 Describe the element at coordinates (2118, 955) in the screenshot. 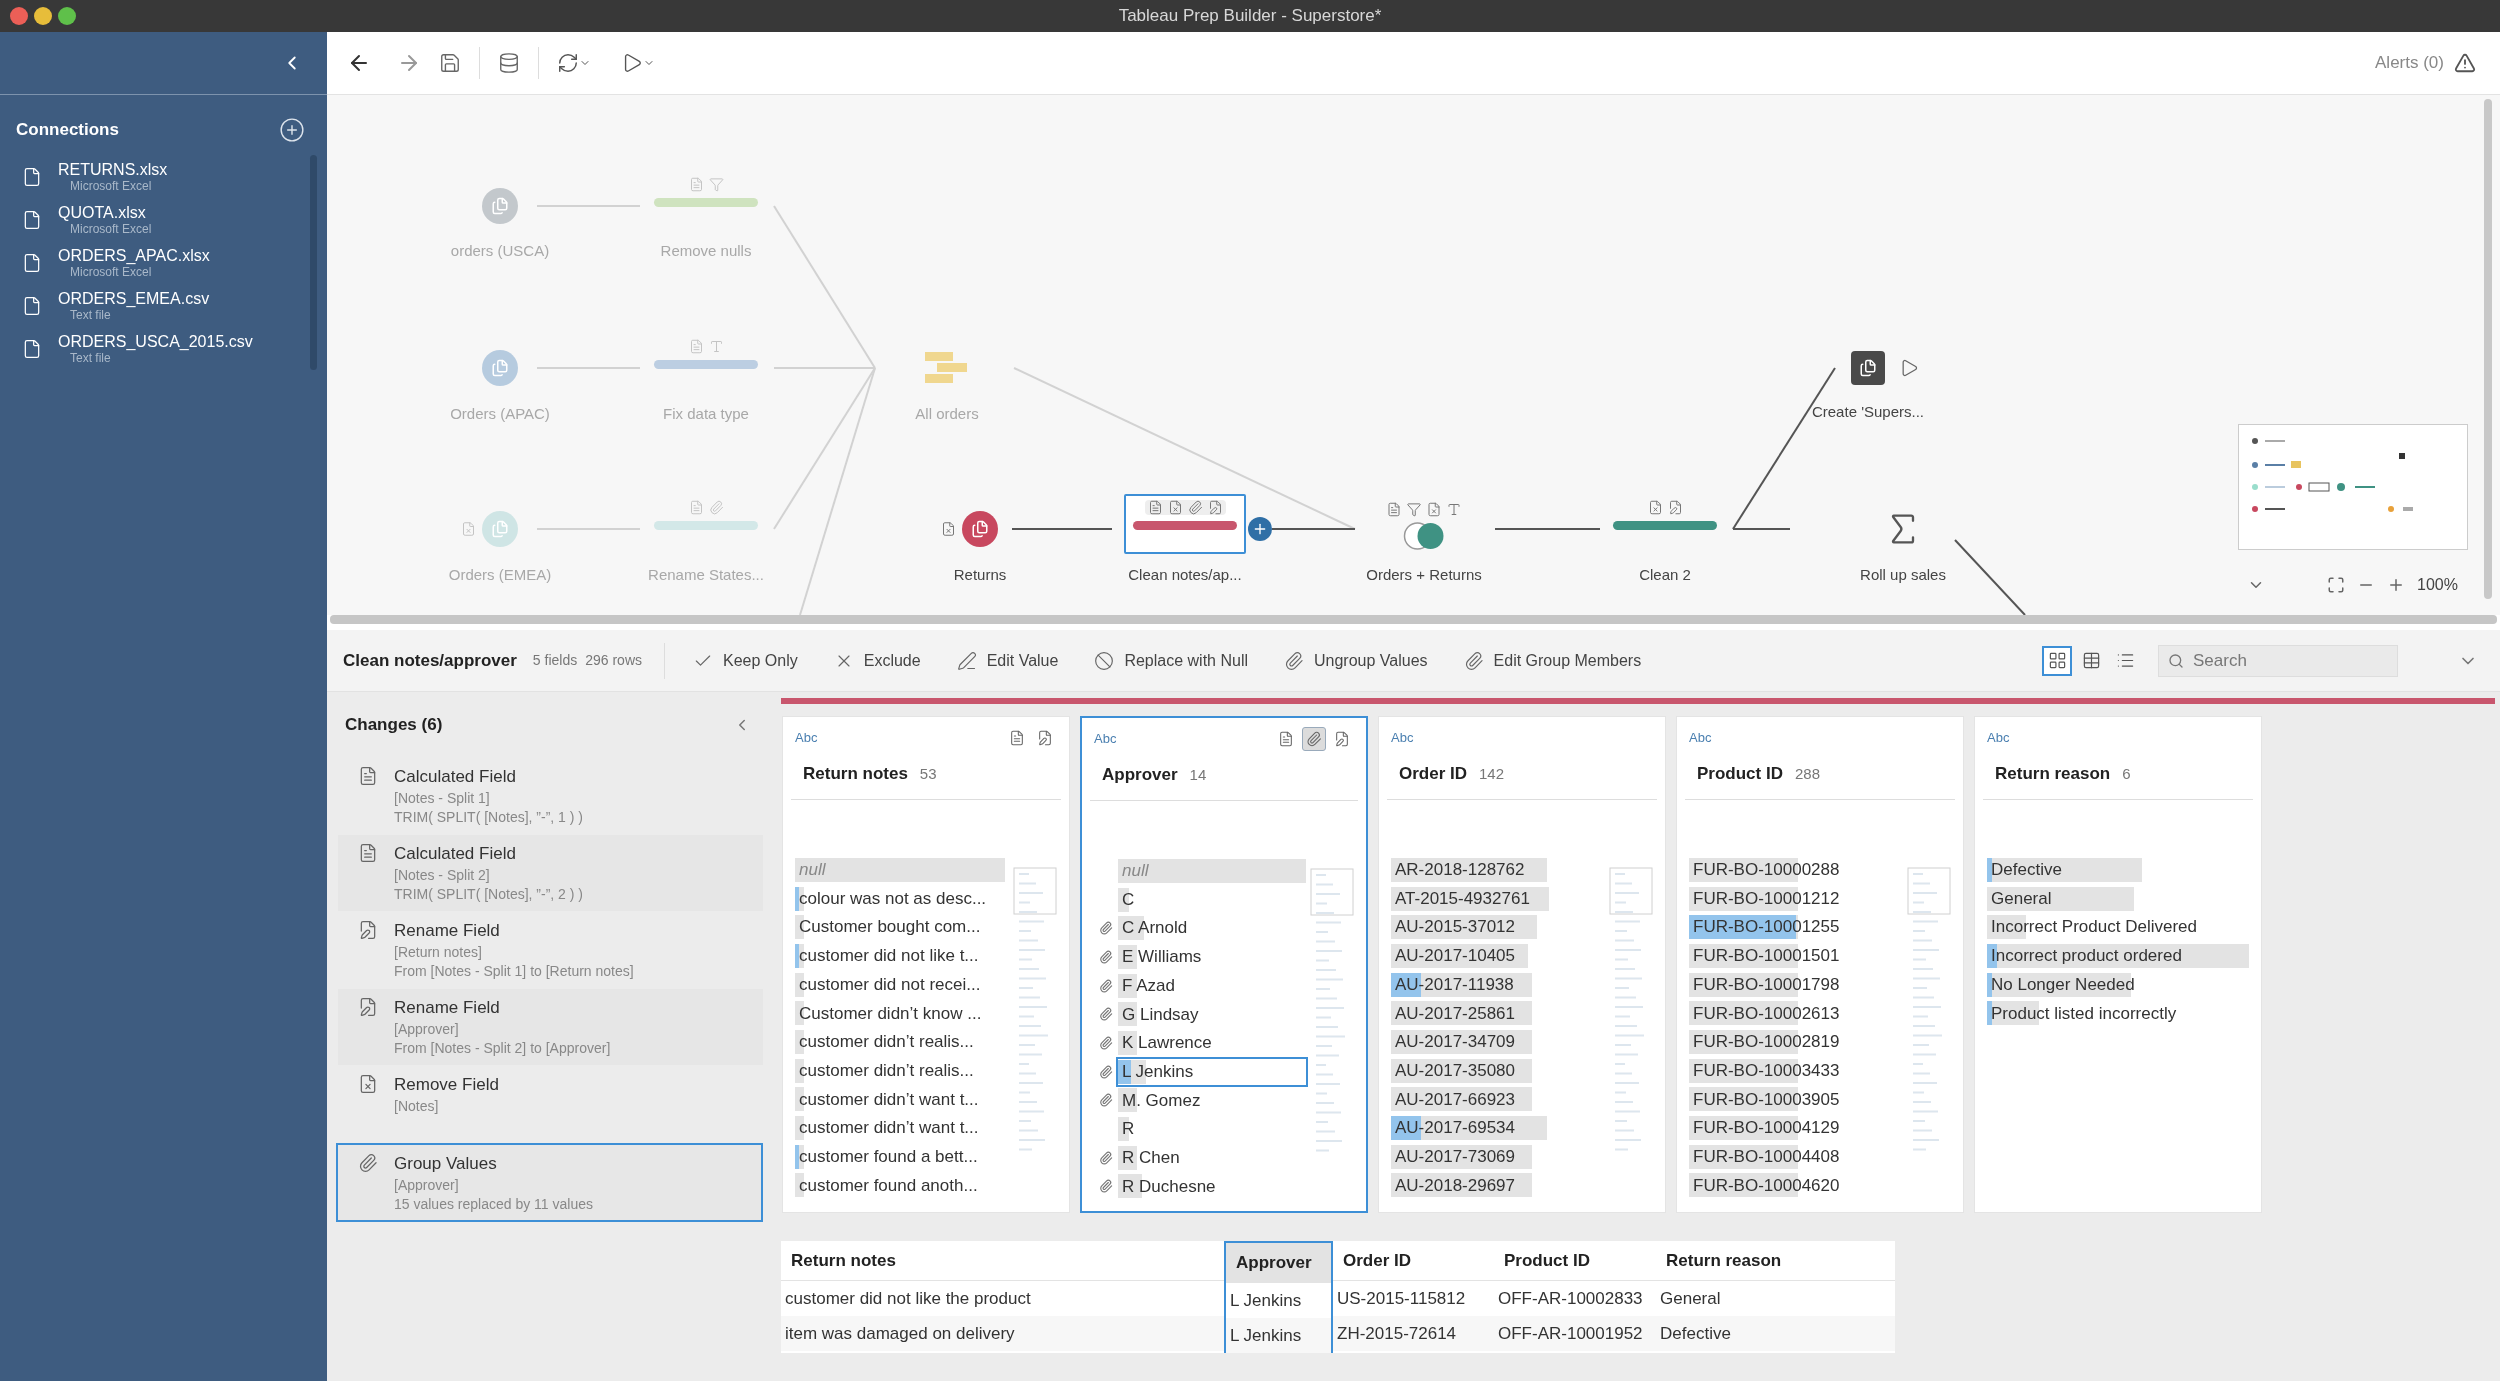

I see `value-item: Incorrect product ordered` at that location.